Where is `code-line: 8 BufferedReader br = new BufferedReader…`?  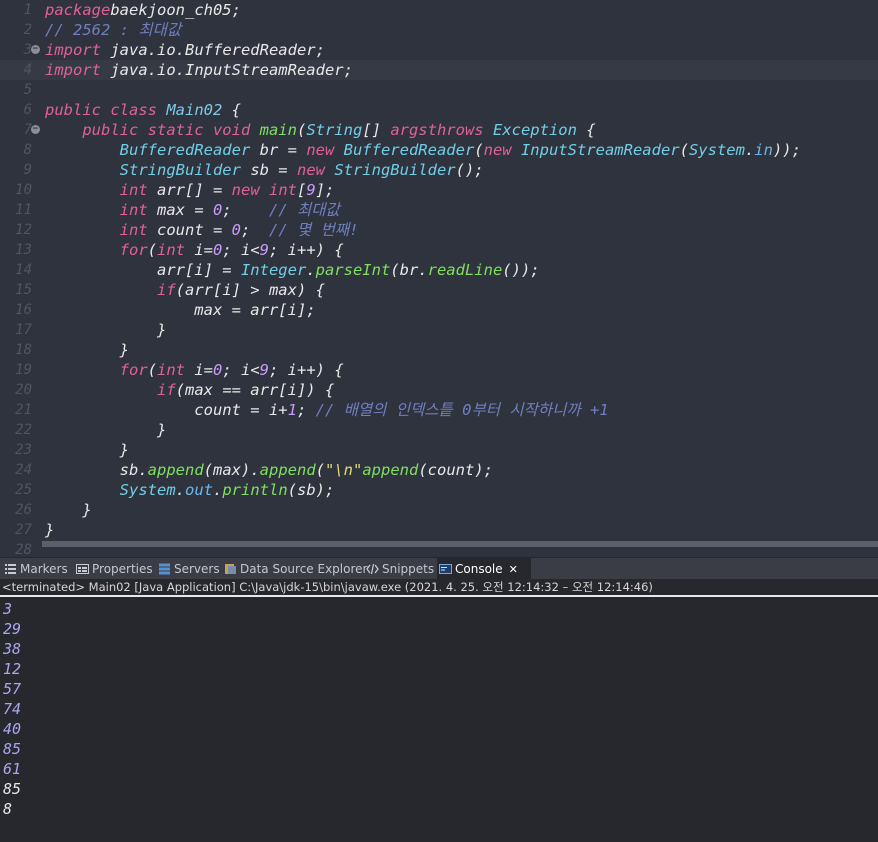 code-line: 8 BufferedReader br = new BufferedReader… is located at coordinates (439, 150).